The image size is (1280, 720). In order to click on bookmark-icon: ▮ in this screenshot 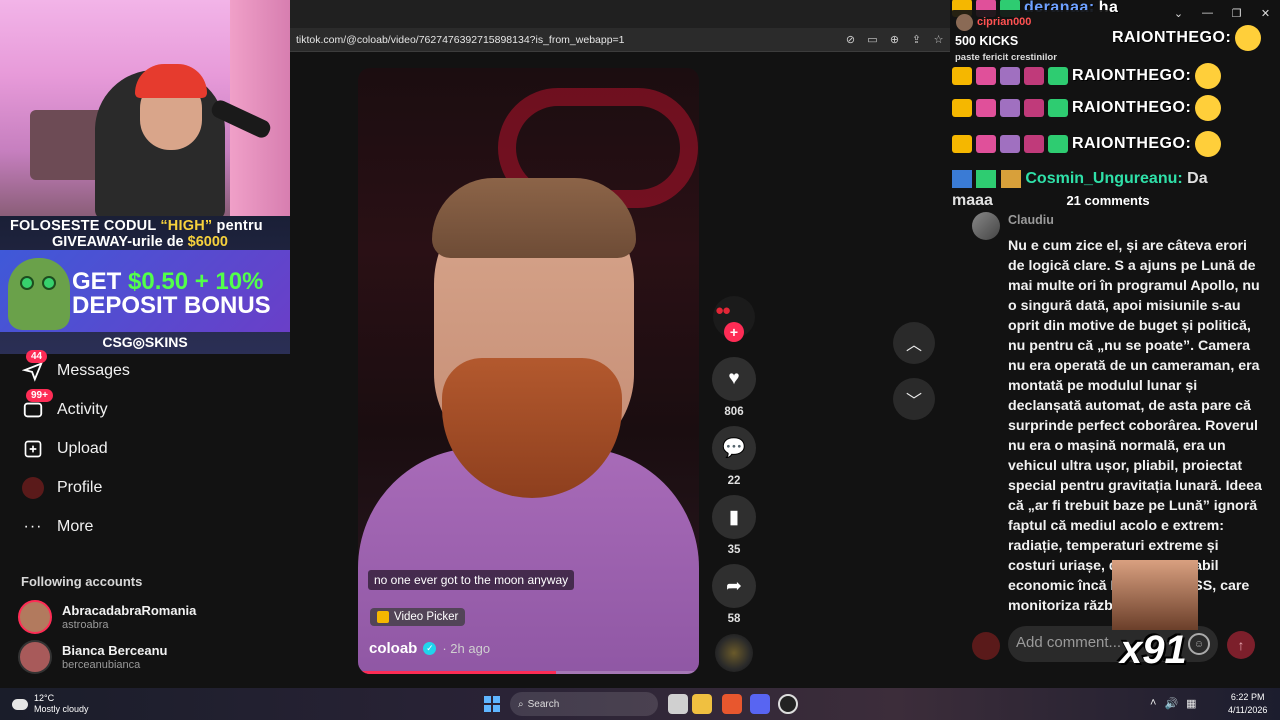, I will do `click(734, 517)`.